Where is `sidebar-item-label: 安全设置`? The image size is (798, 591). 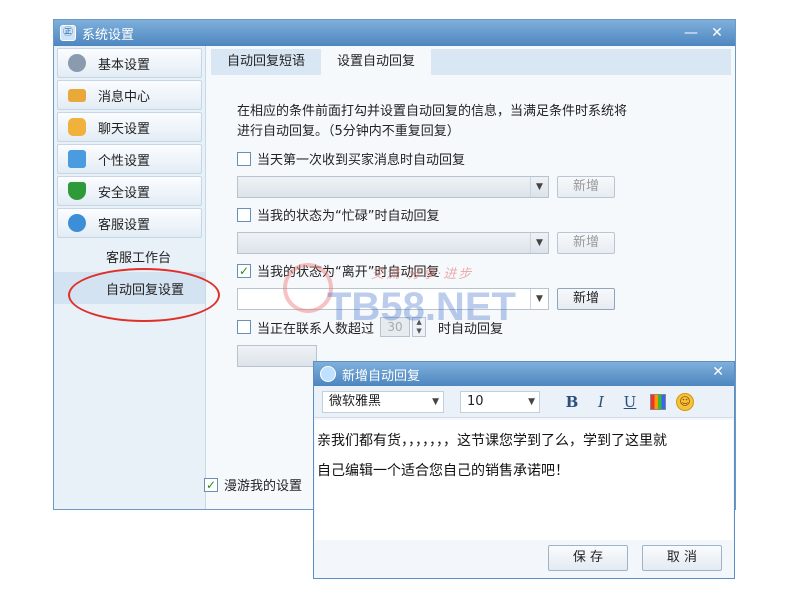
sidebar-item-label: 安全设置 is located at coordinates (124, 193).